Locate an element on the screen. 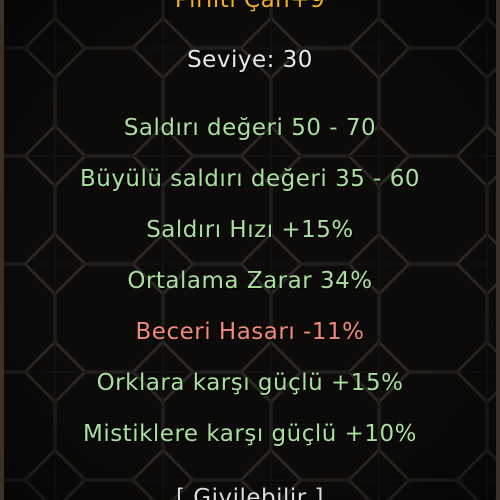 The height and width of the screenshot is (500, 500). stat-line-average-damage: Ortalama Zarar 34% is located at coordinates (250, 281).